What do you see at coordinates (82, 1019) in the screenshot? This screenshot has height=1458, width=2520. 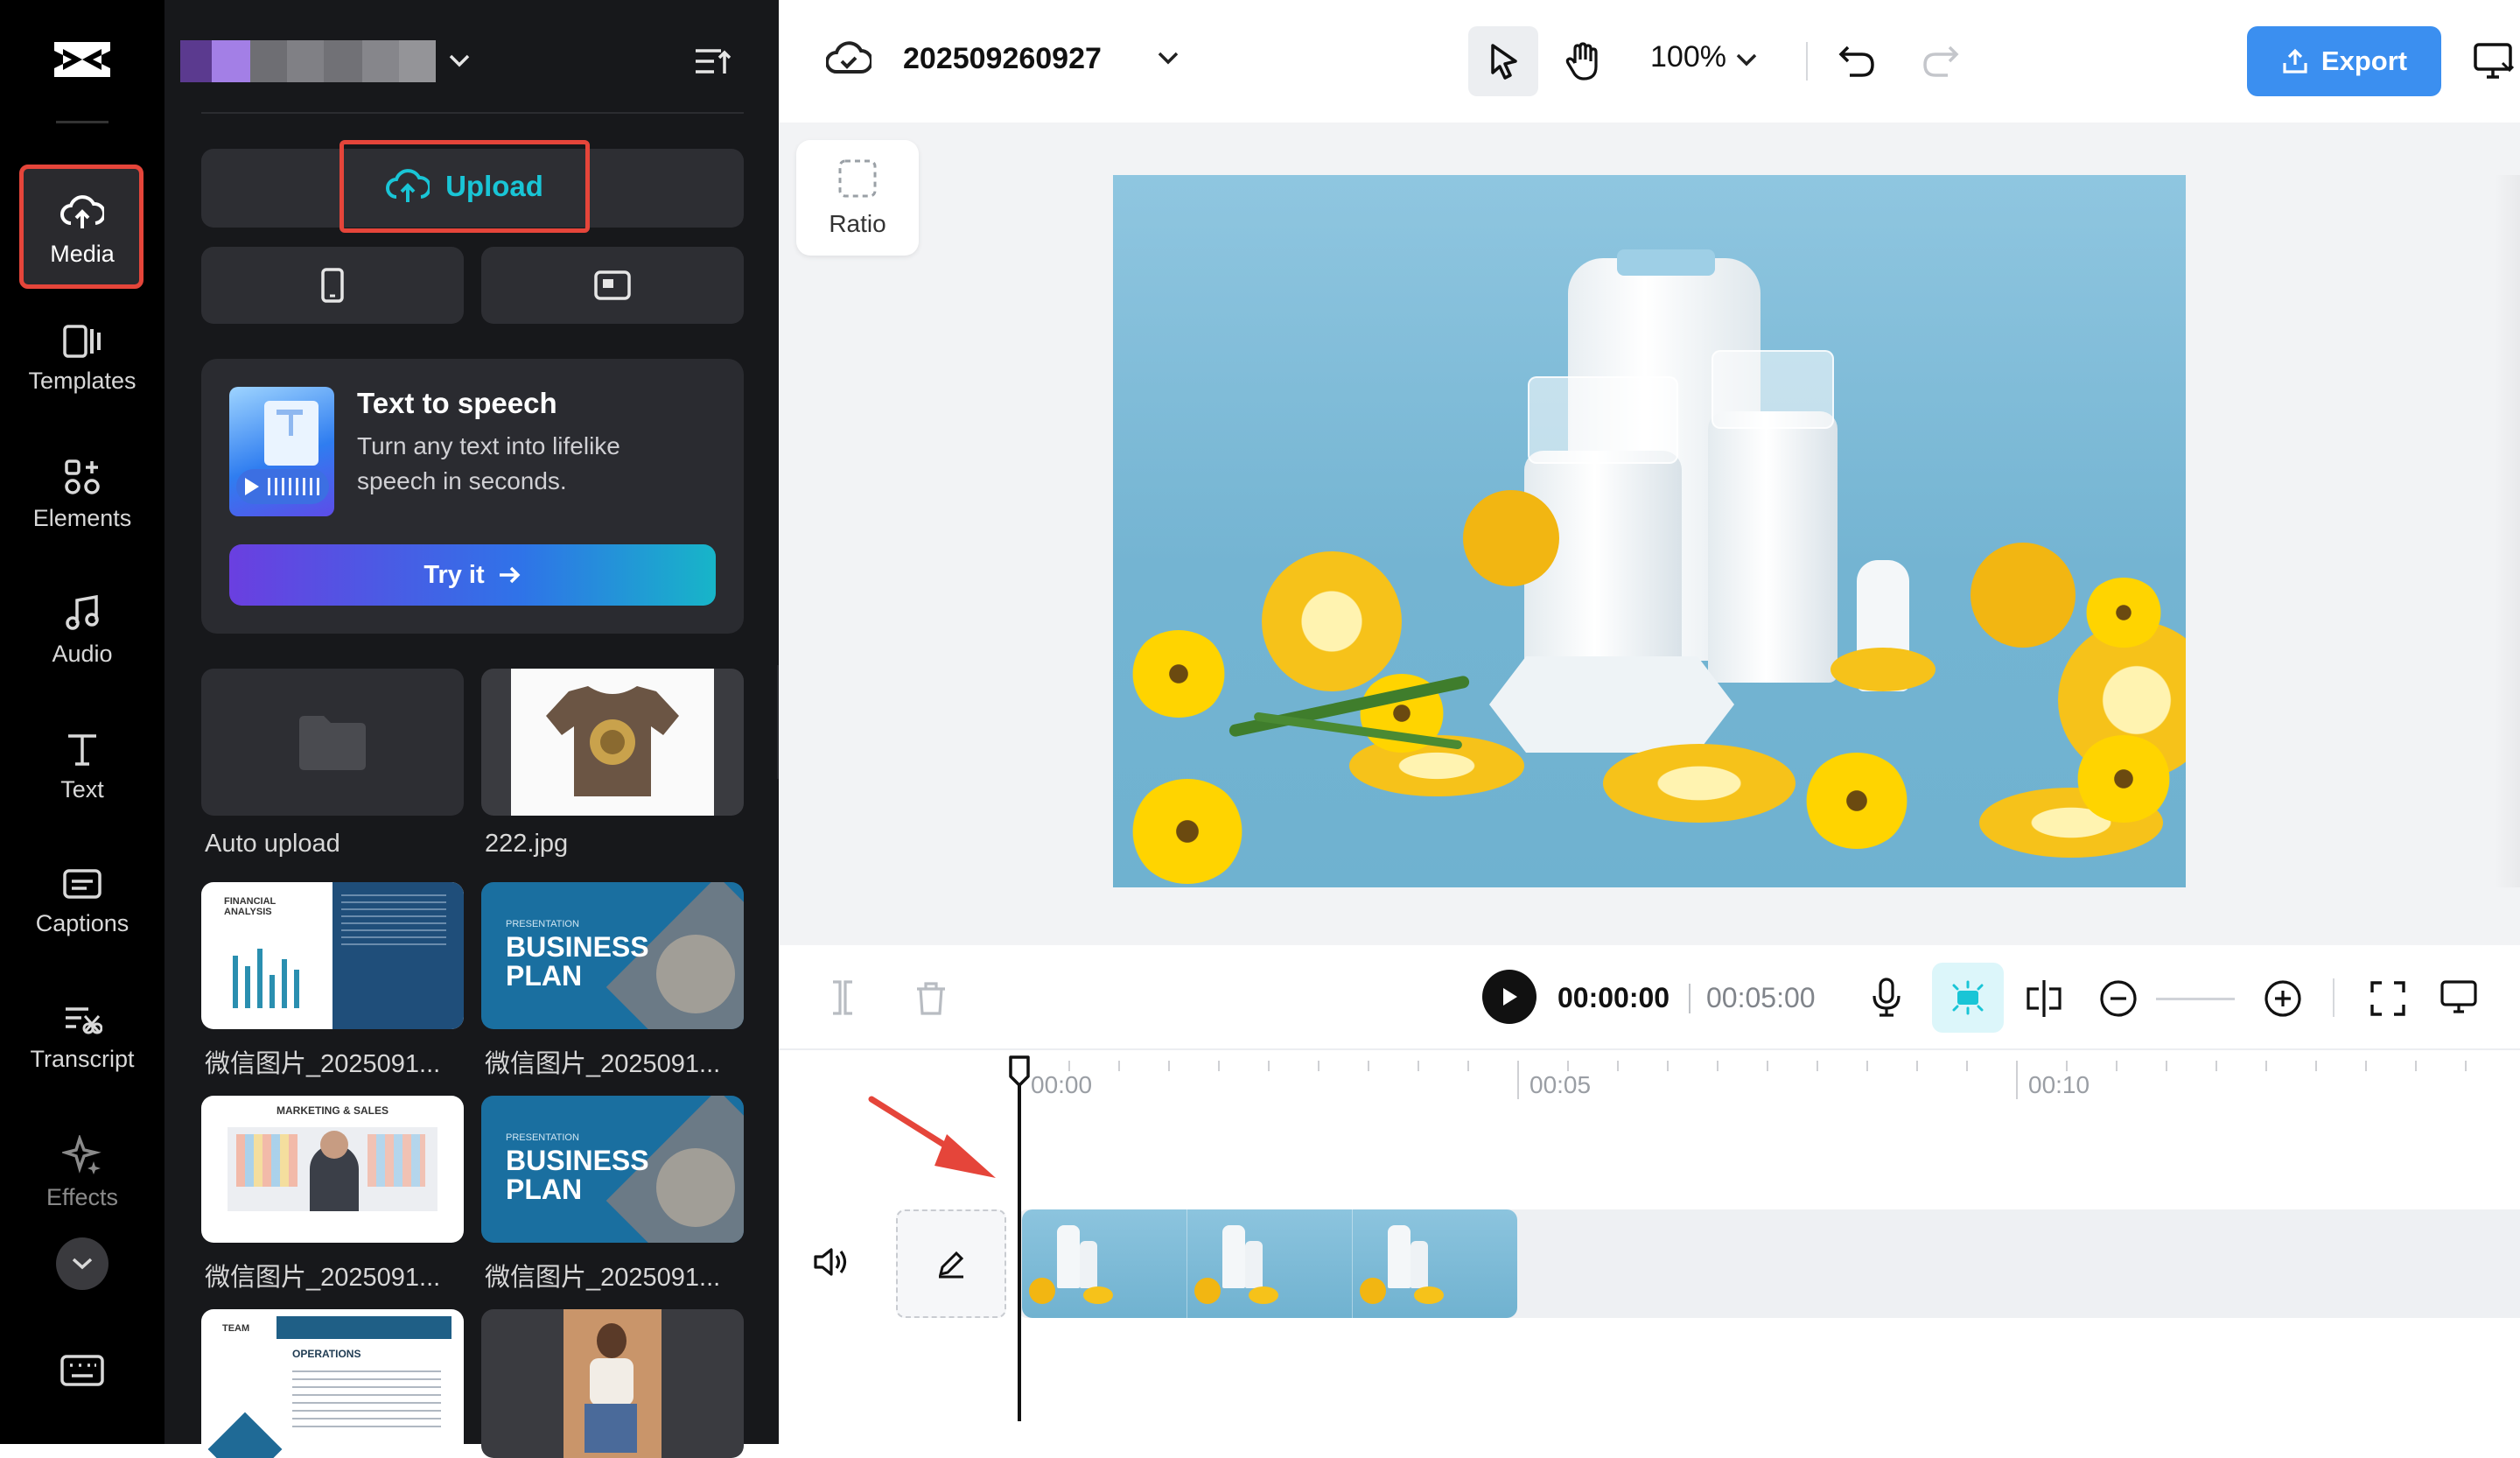 I see `transcript-icon` at bounding box center [82, 1019].